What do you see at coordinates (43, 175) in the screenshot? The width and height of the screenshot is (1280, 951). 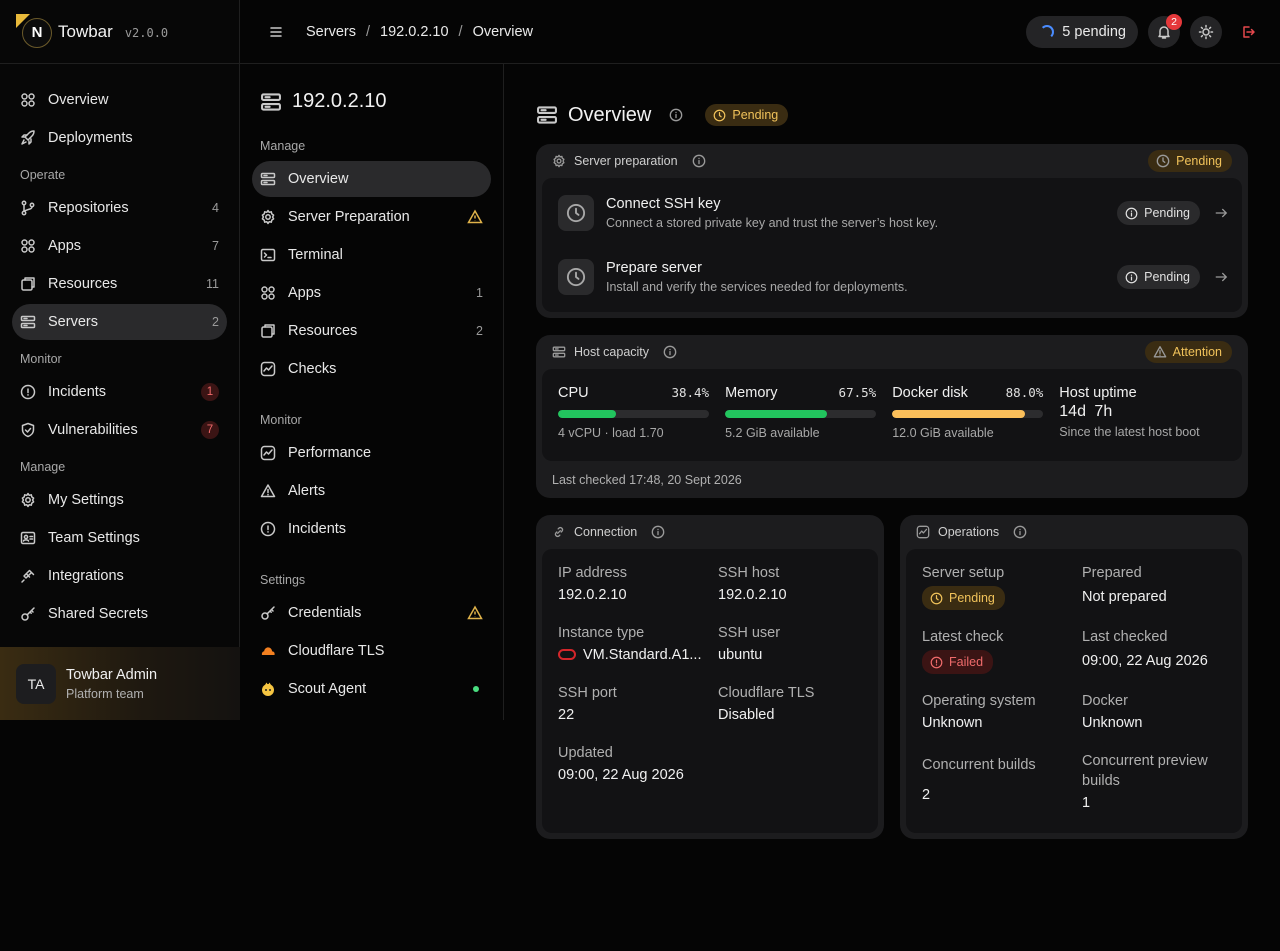 I see `sidebar-group-operate: Operate` at bounding box center [43, 175].